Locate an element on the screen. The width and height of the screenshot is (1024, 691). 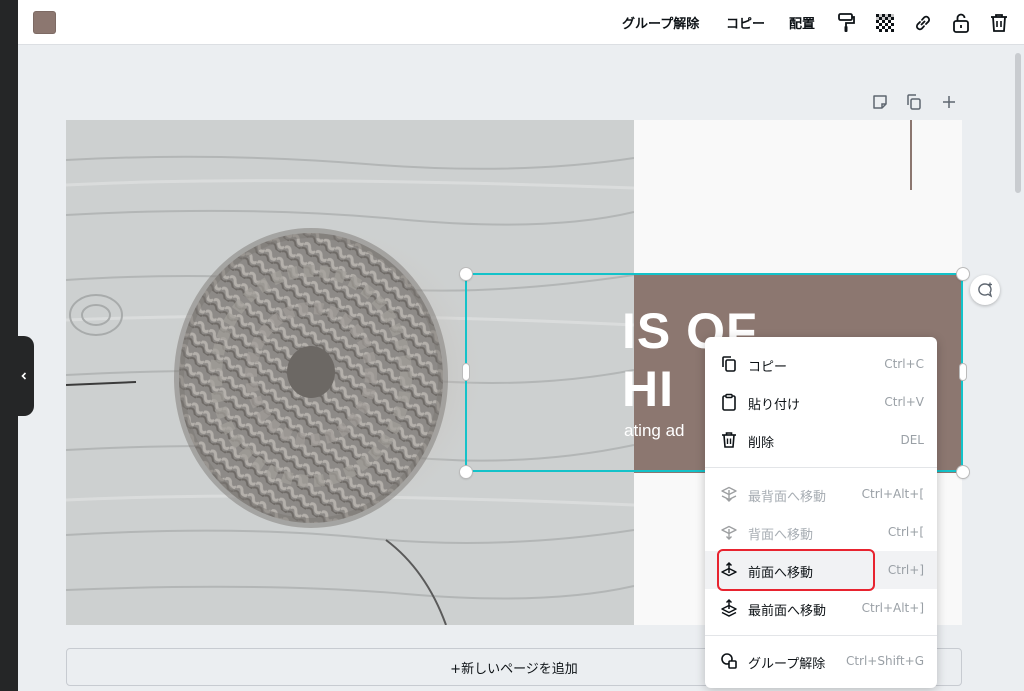
resize-handle-top-left is located at coordinates (466, 274).